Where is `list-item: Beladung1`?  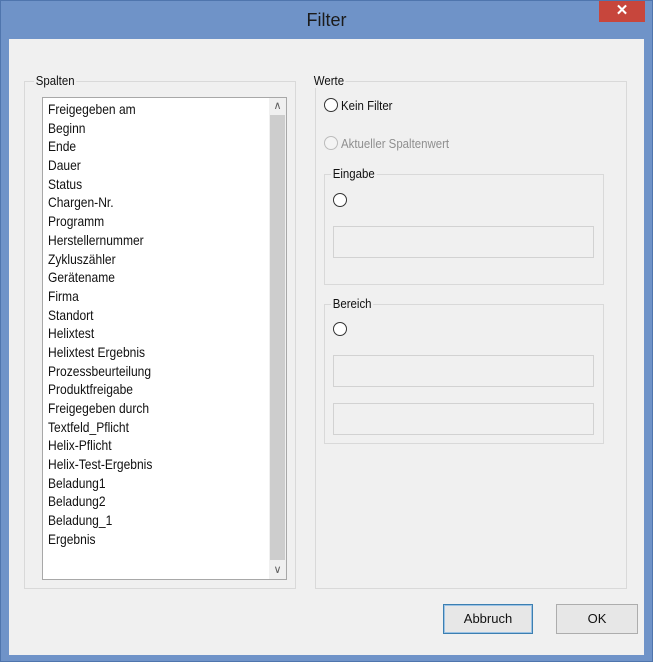 list-item: Beladung1 is located at coordinates (140, 483).